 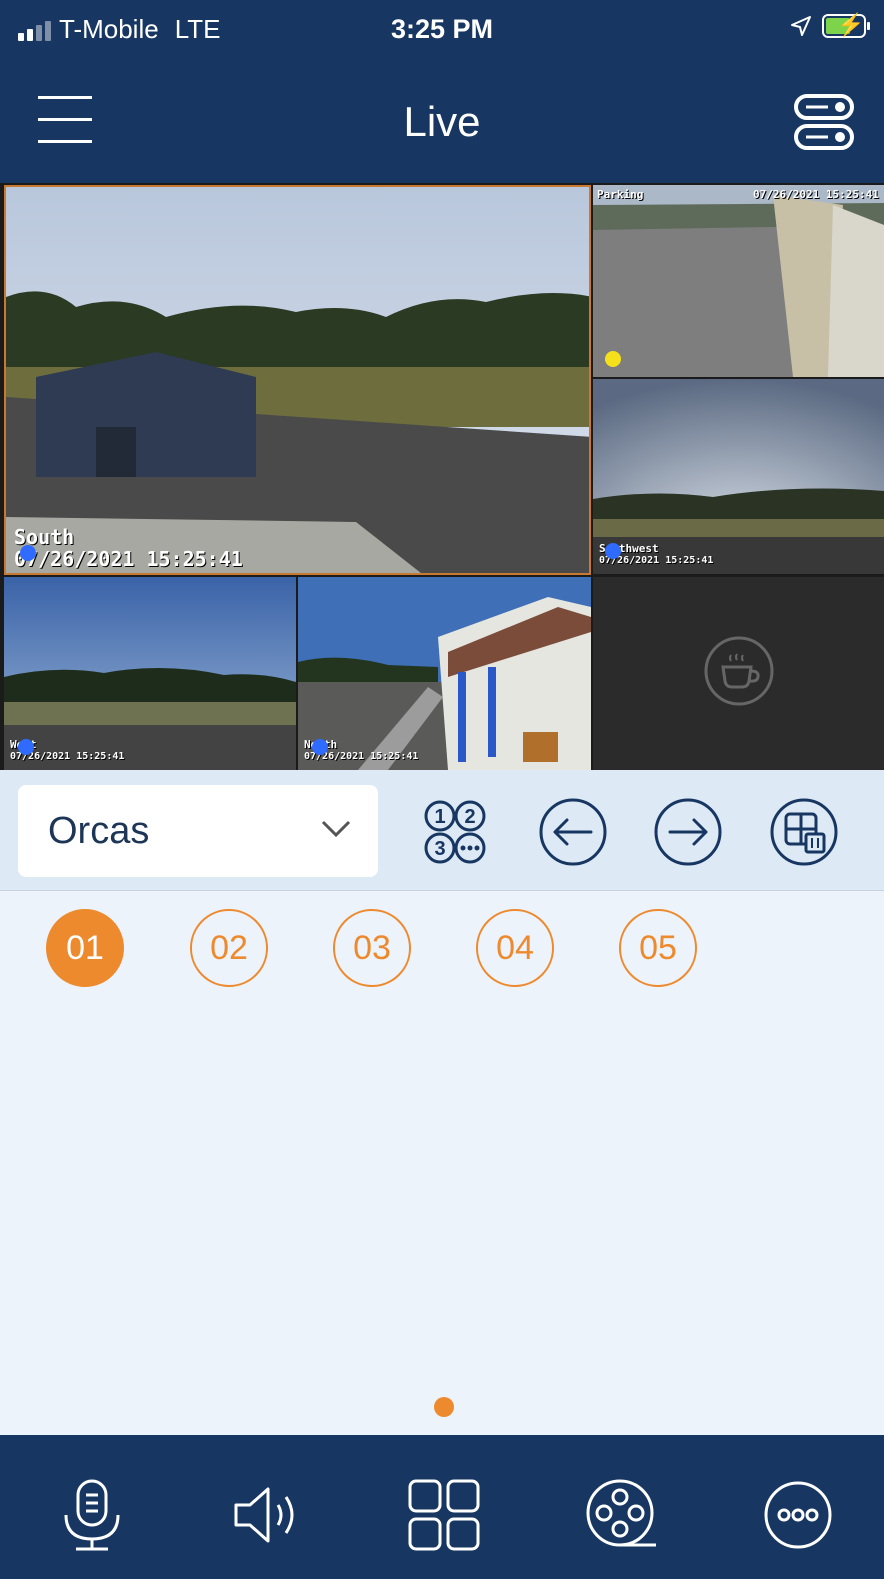 I want to click on server-settings-icon, so click(x=824, y=122).